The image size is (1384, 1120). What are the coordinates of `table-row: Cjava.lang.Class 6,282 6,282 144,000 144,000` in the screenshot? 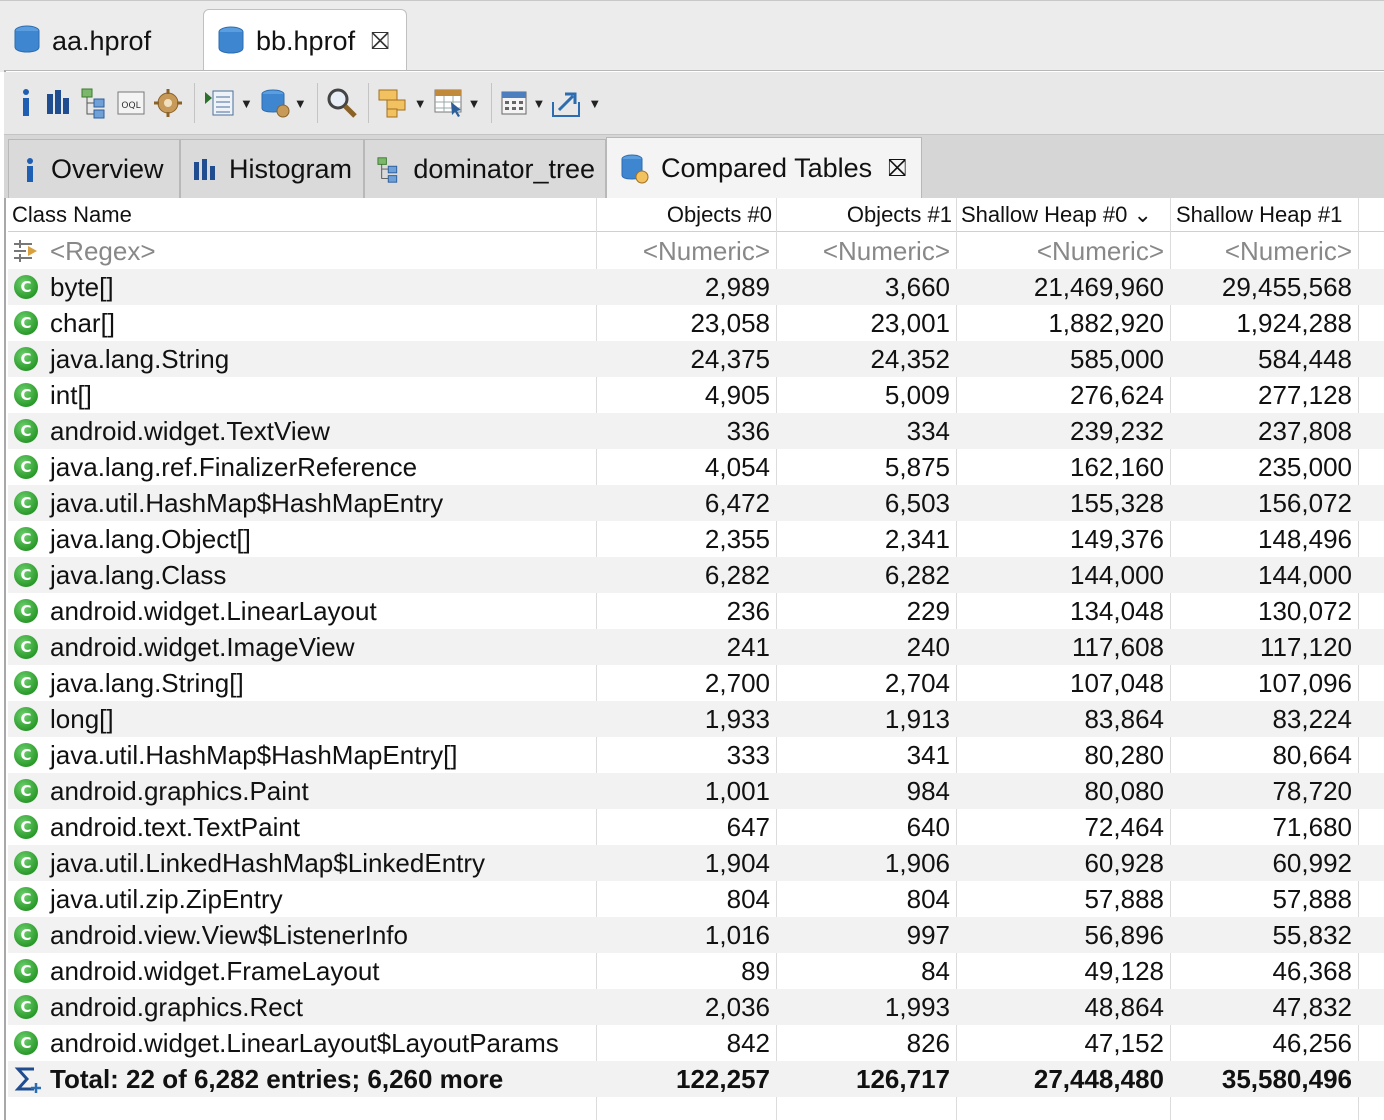 It's located at (696, 575).